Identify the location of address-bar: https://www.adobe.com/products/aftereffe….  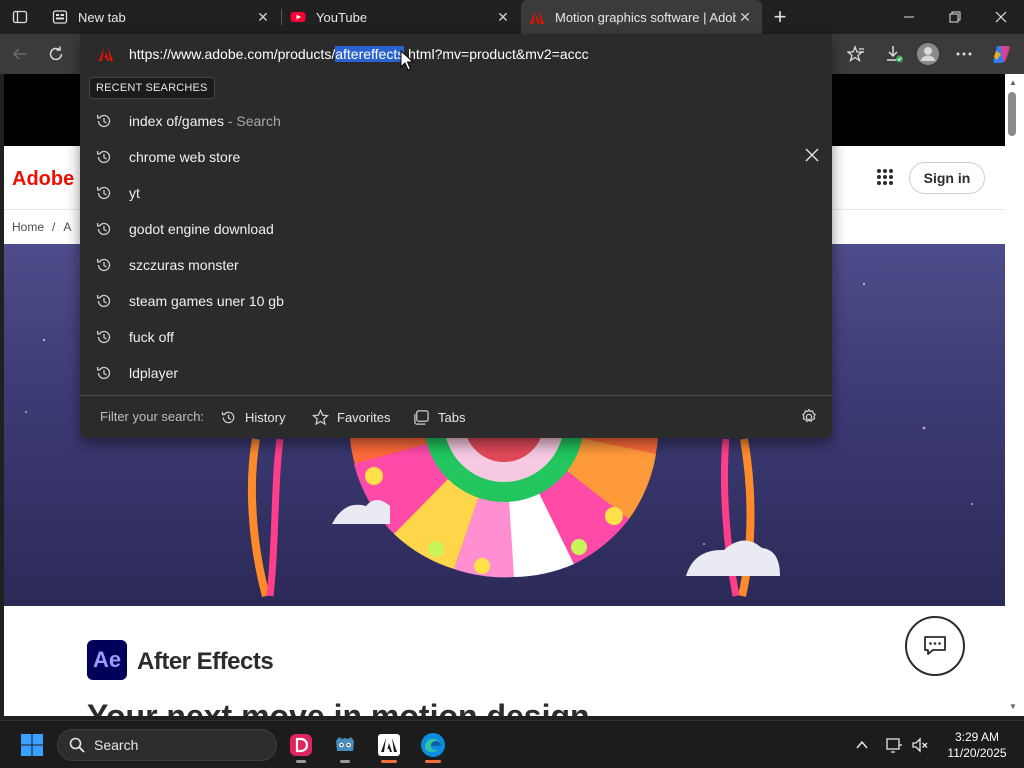
(456, 54).